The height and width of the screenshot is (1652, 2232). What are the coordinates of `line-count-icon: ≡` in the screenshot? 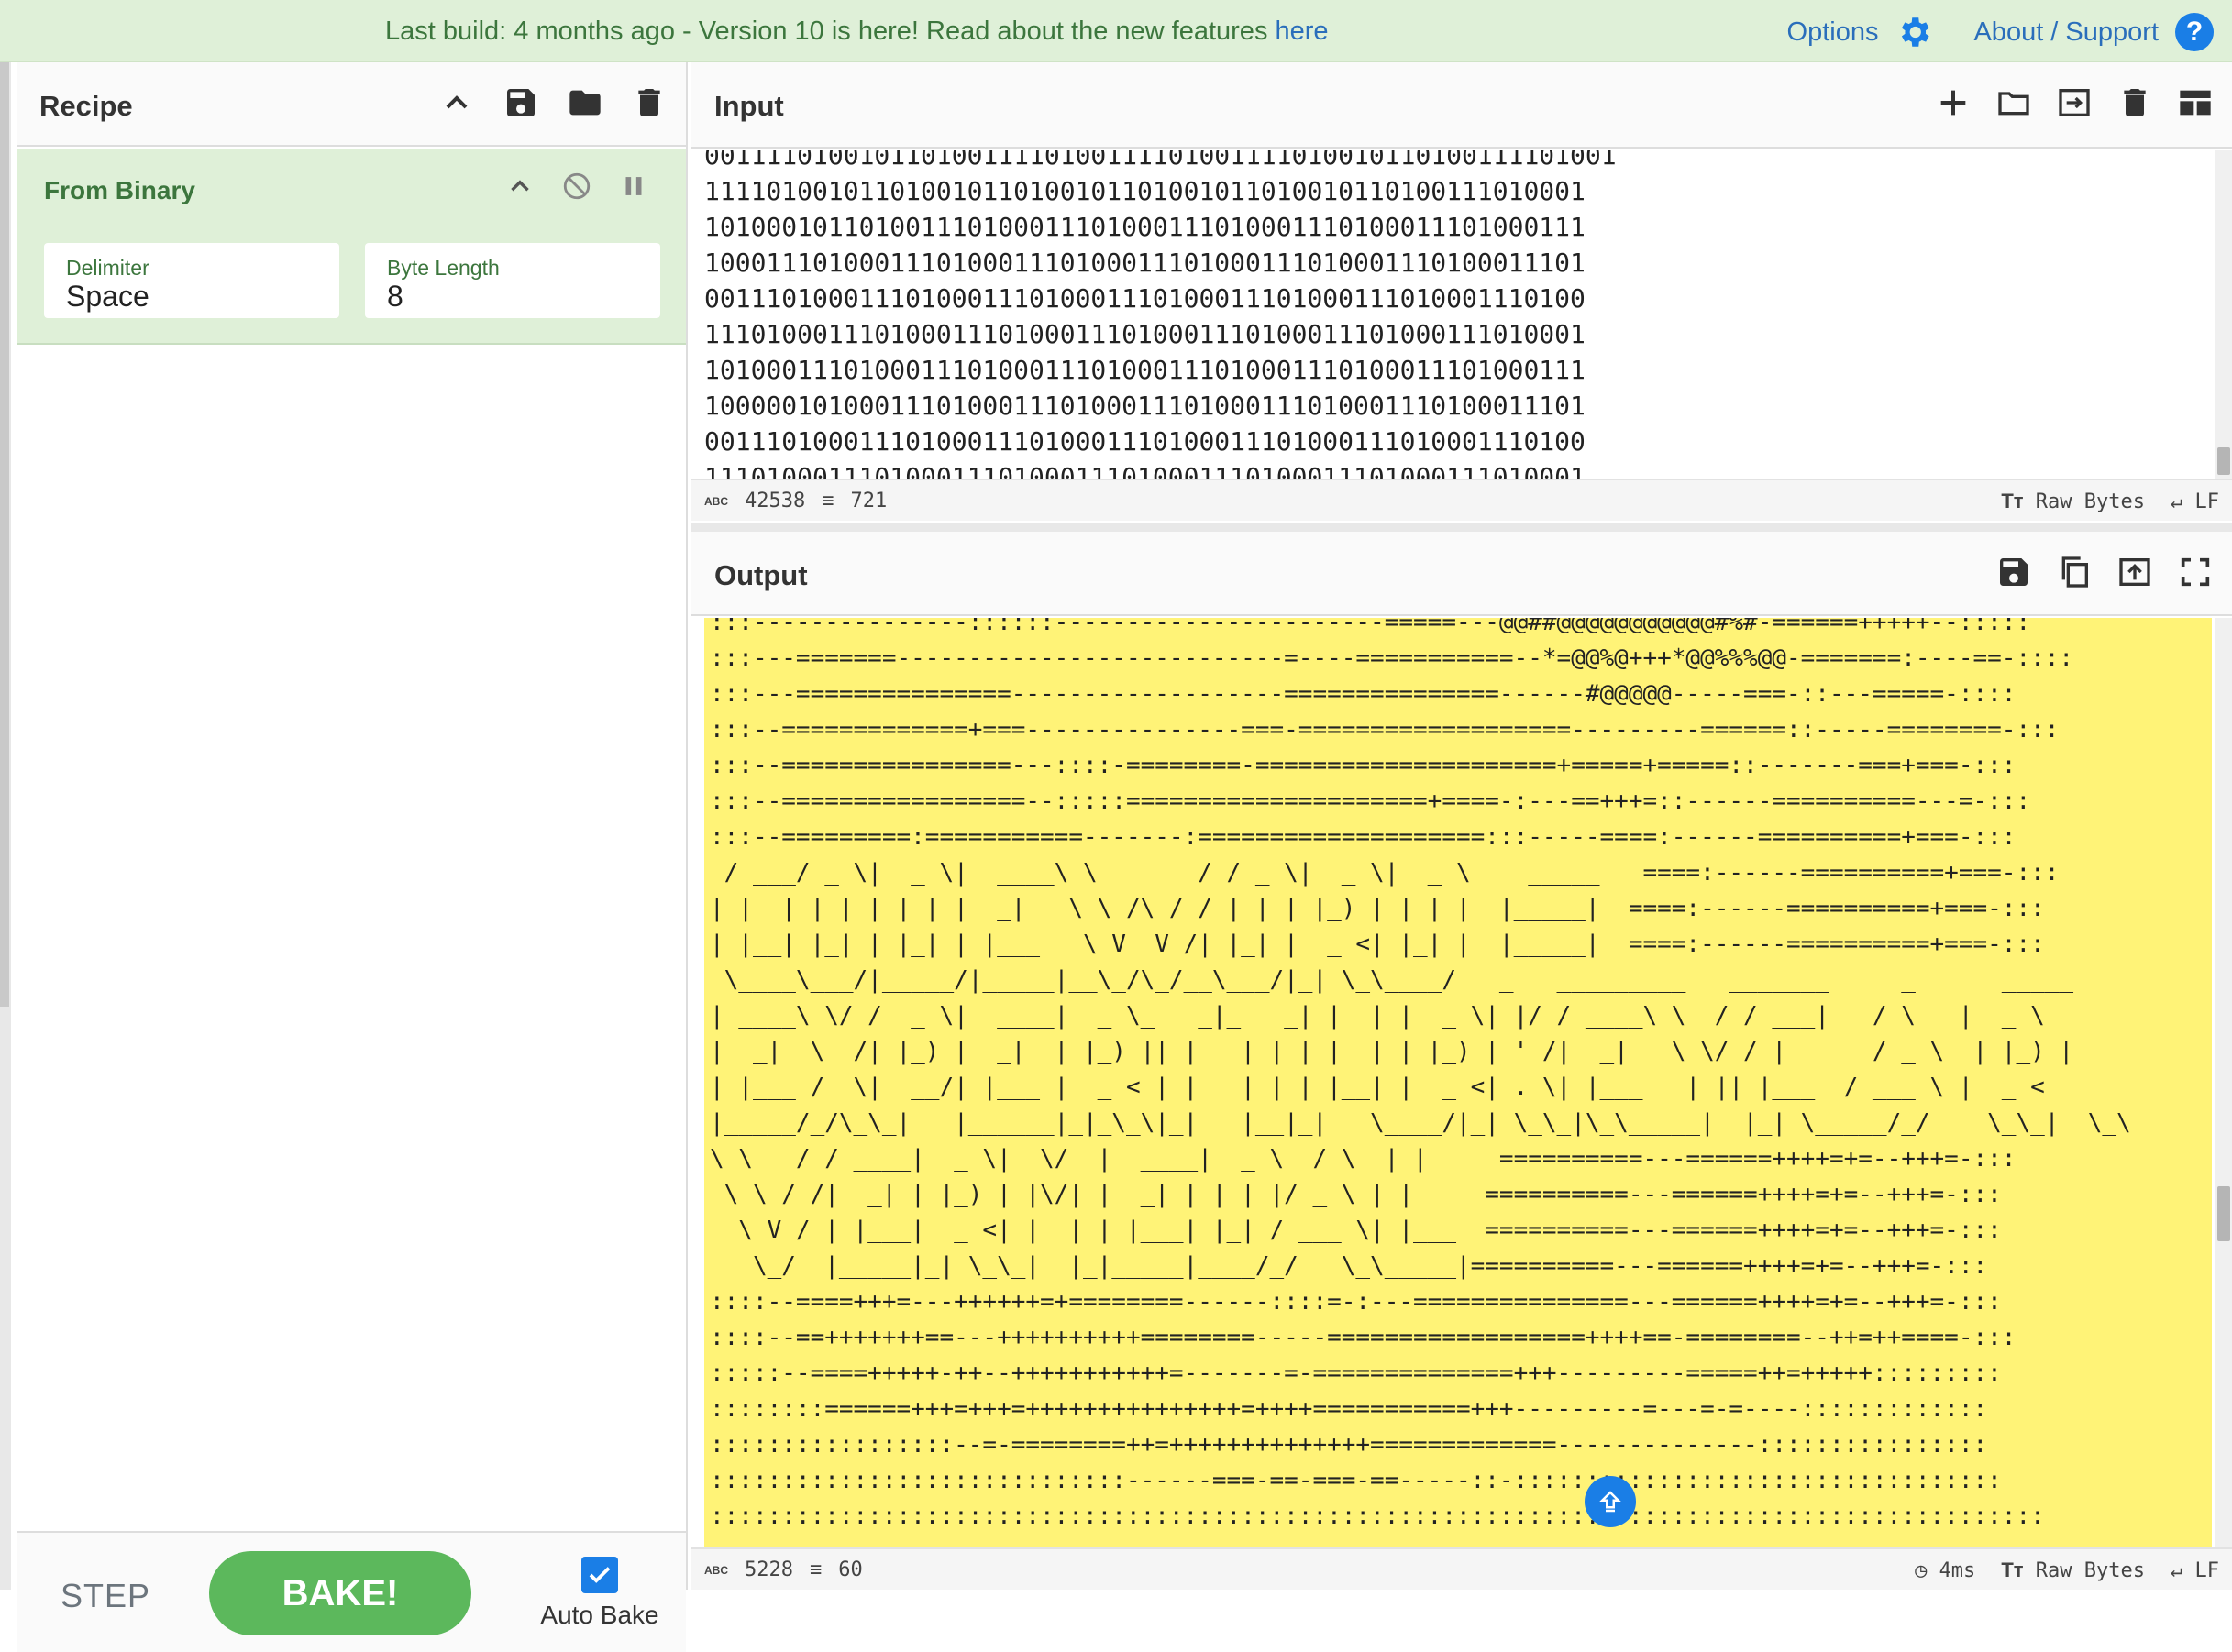 It's located at (828, 501).